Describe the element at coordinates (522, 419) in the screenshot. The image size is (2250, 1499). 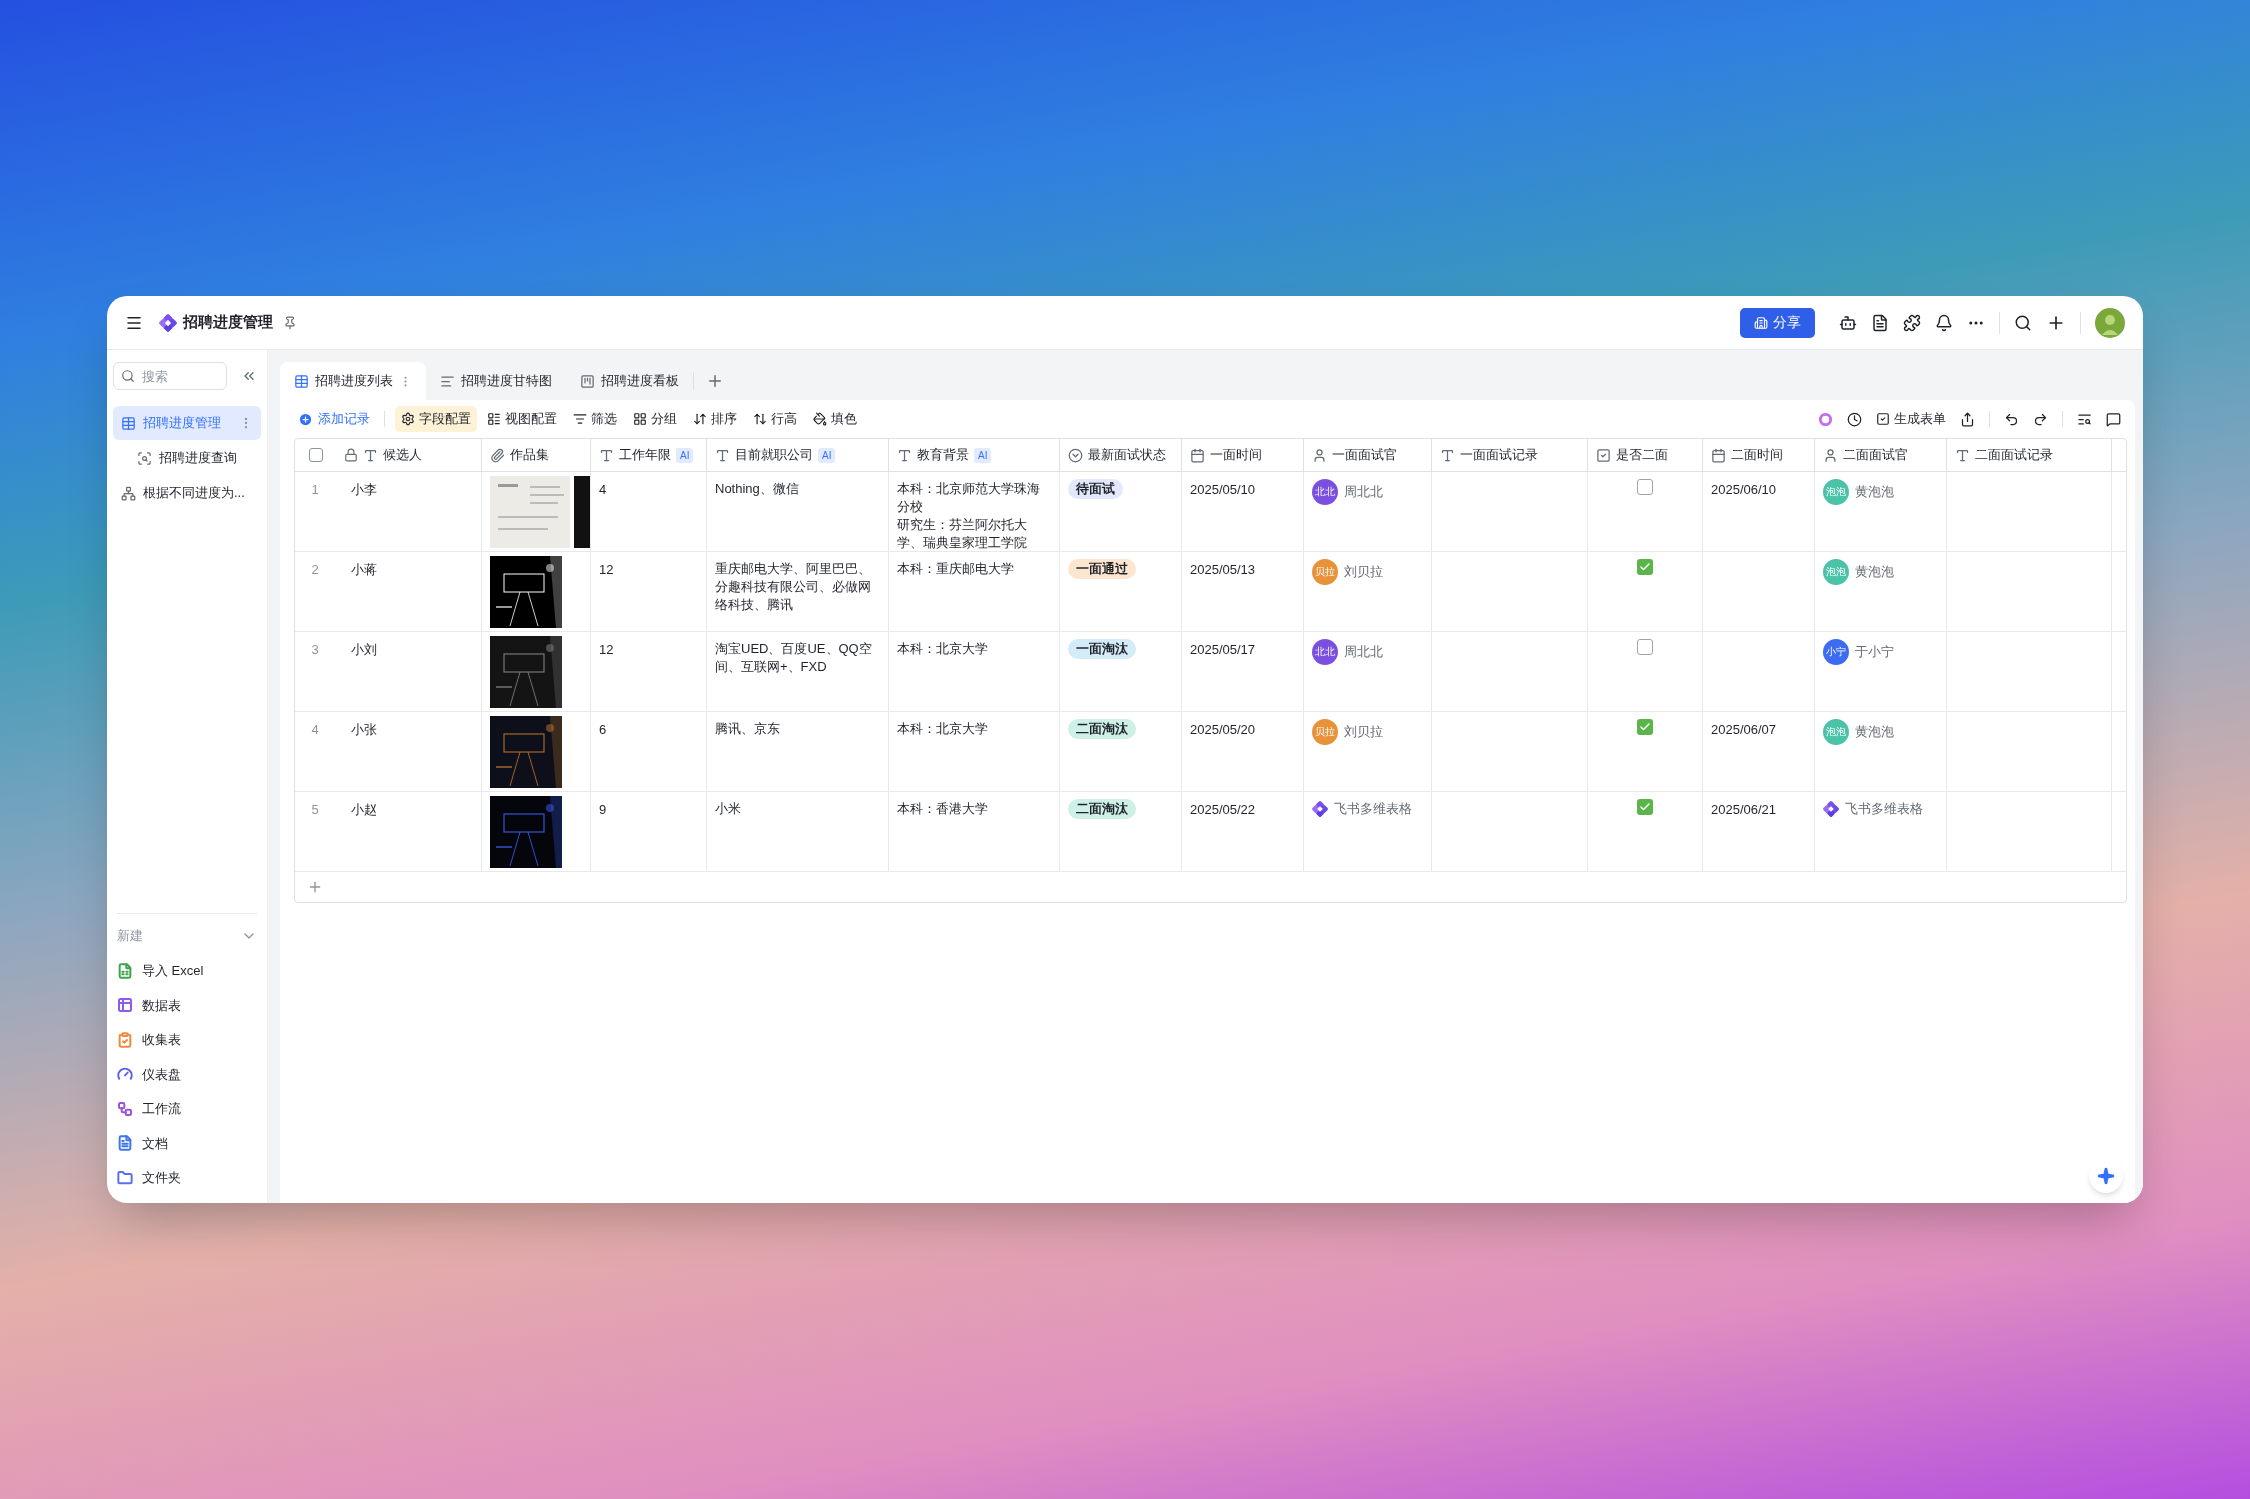
I see `toolbar-button: 视图配置` at that location.